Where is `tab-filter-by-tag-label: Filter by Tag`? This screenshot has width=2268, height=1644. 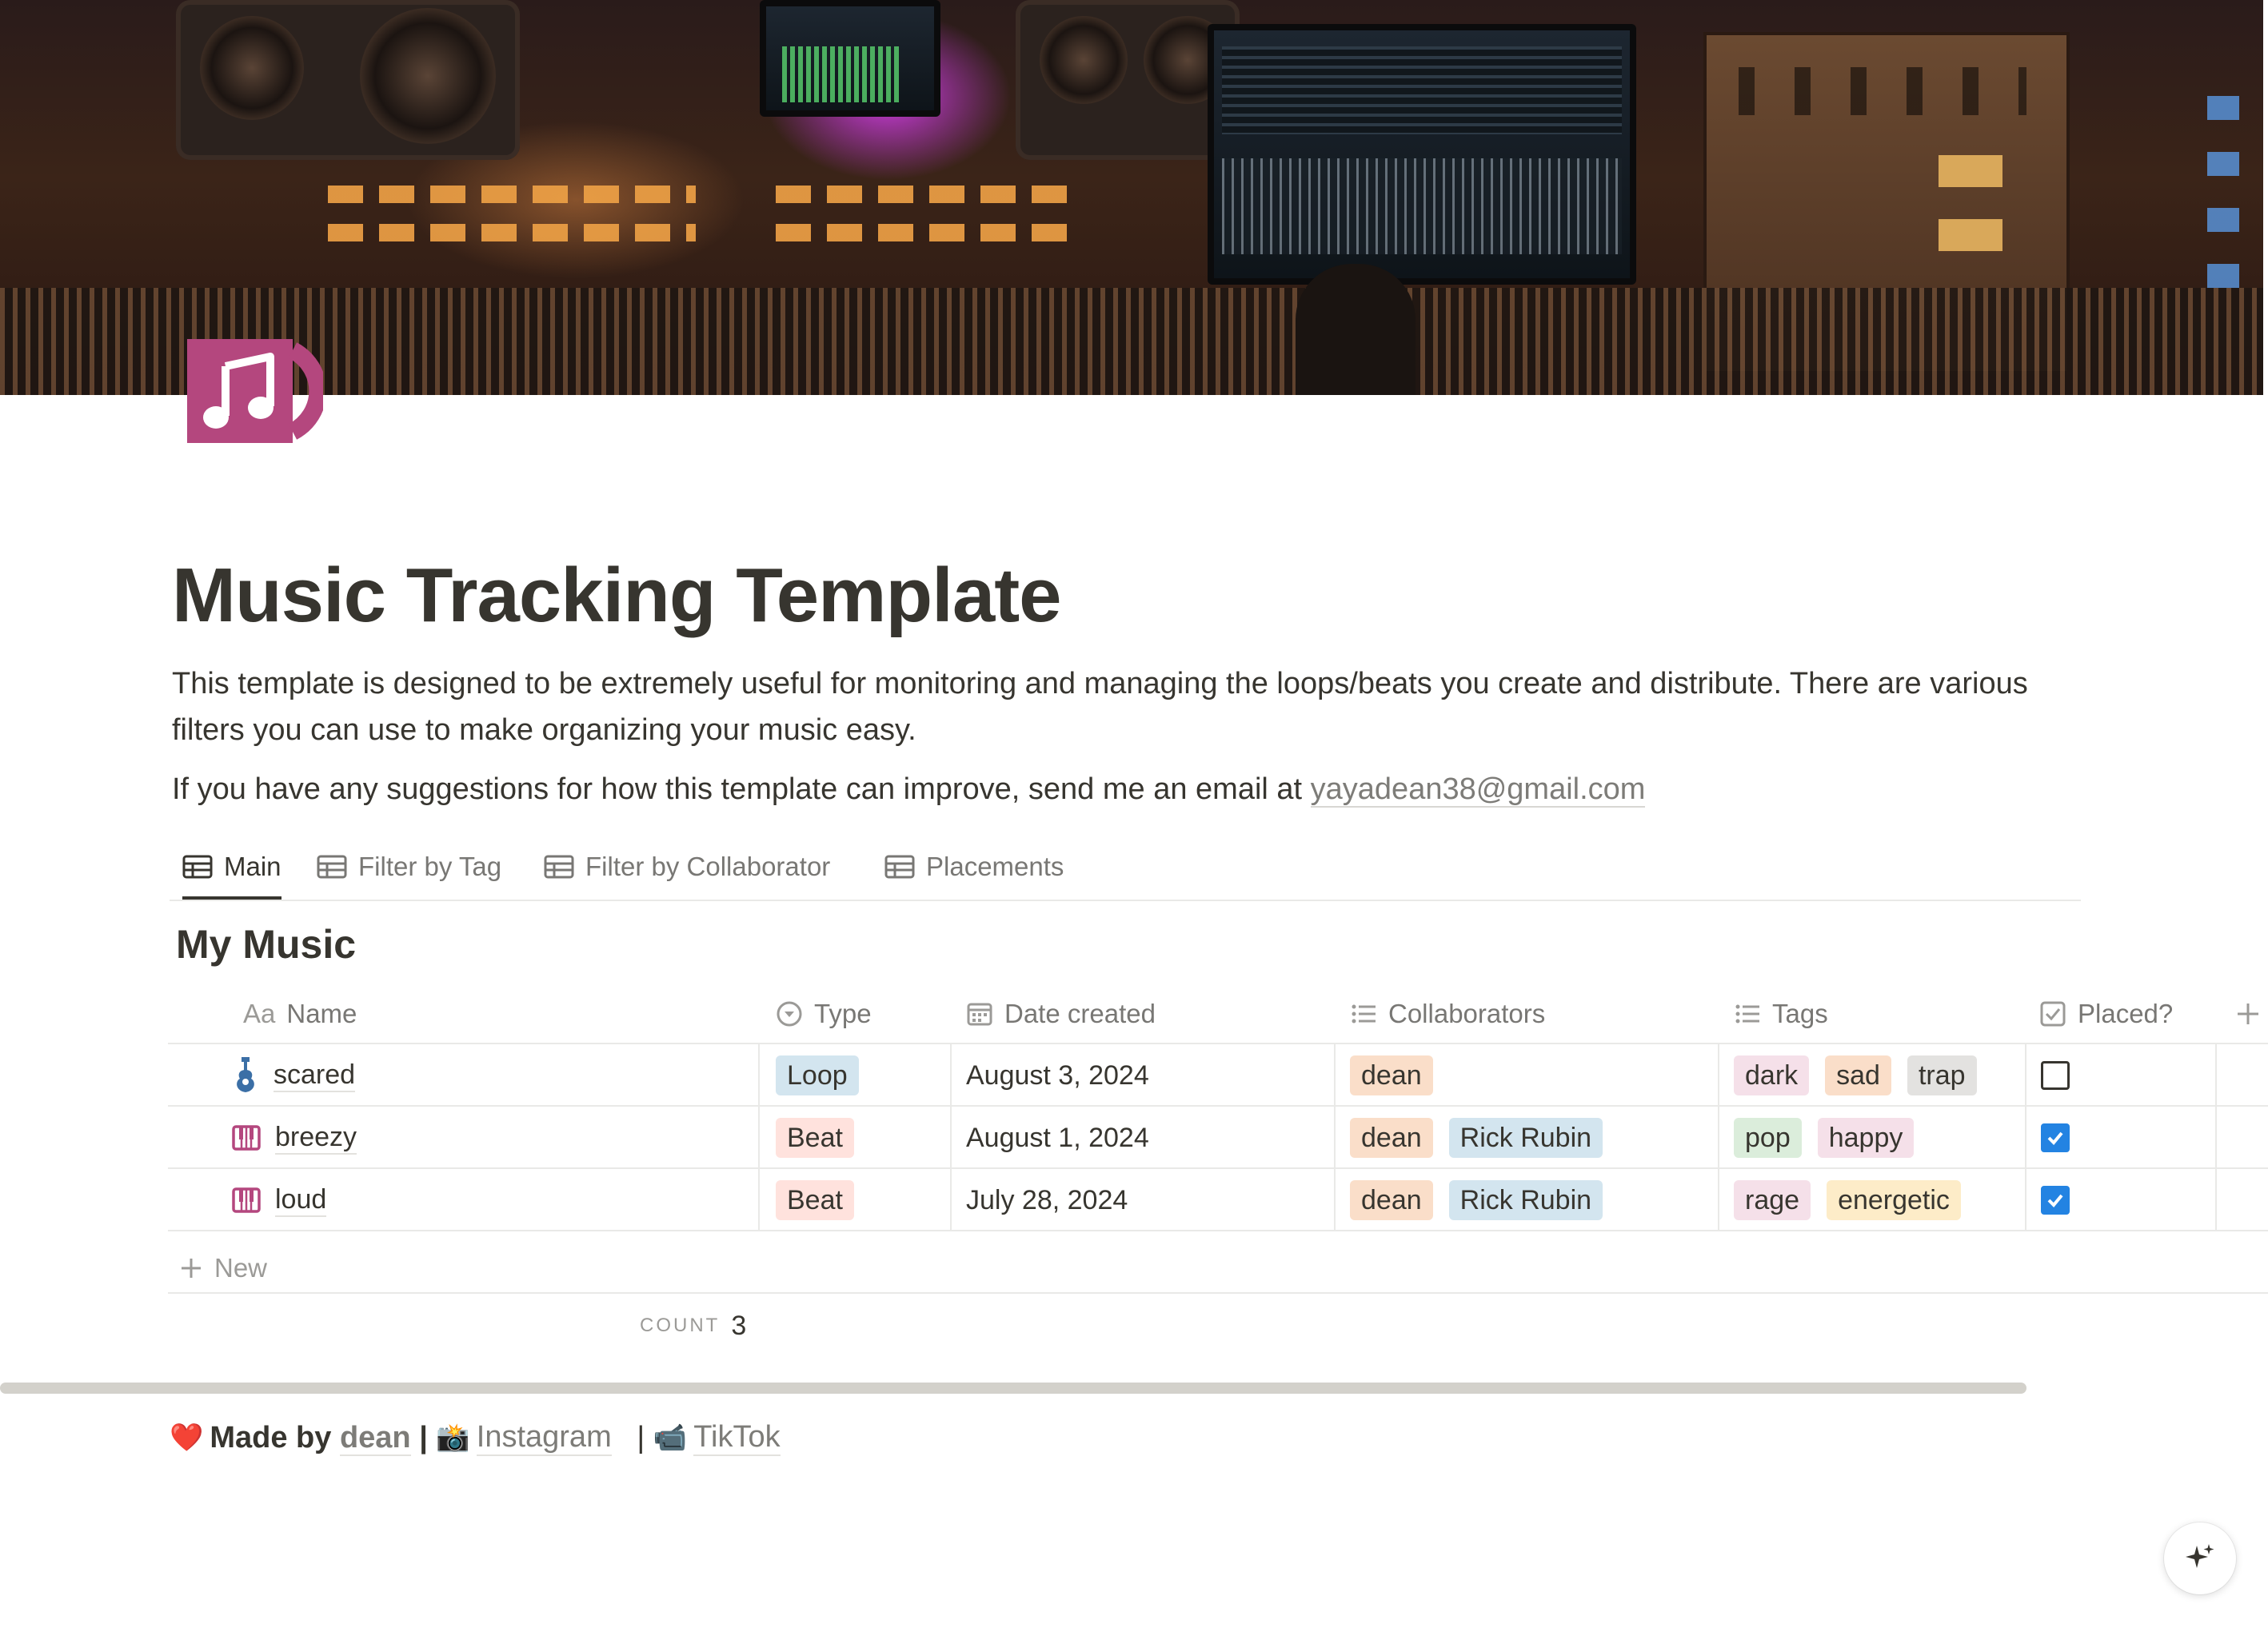
tab-filter-by-tag-label: Filter by Tag is located at coordinates (430, 867).